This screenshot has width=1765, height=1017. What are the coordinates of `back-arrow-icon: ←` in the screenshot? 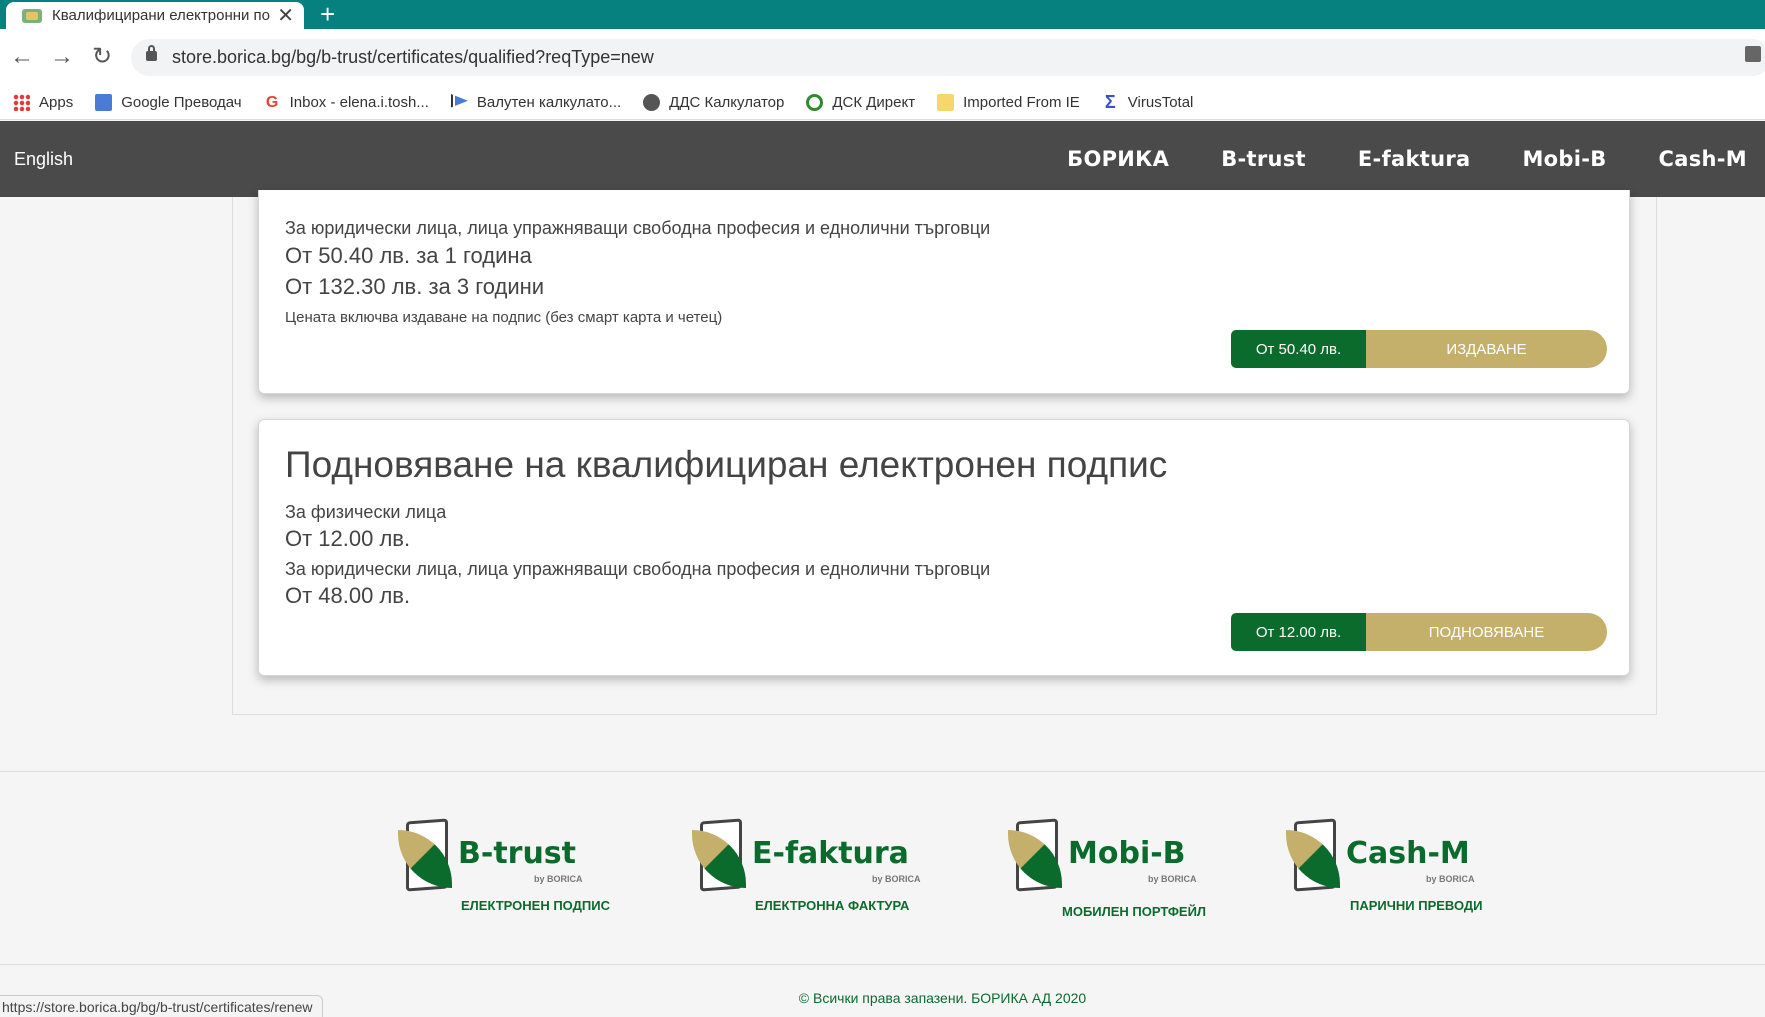 It's located at (22, 57).